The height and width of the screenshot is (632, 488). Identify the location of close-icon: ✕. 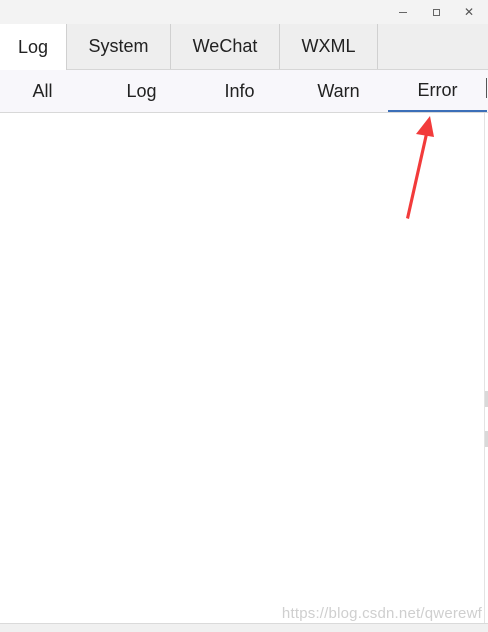
(469, 12).